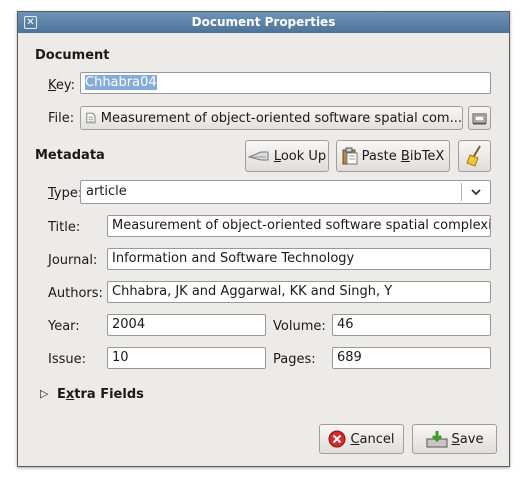 The width and height of the screenshot is (531, 478). Describe the element at coordinates (72, 55) in the screenshot. I see `document-heading: Document` at that location.